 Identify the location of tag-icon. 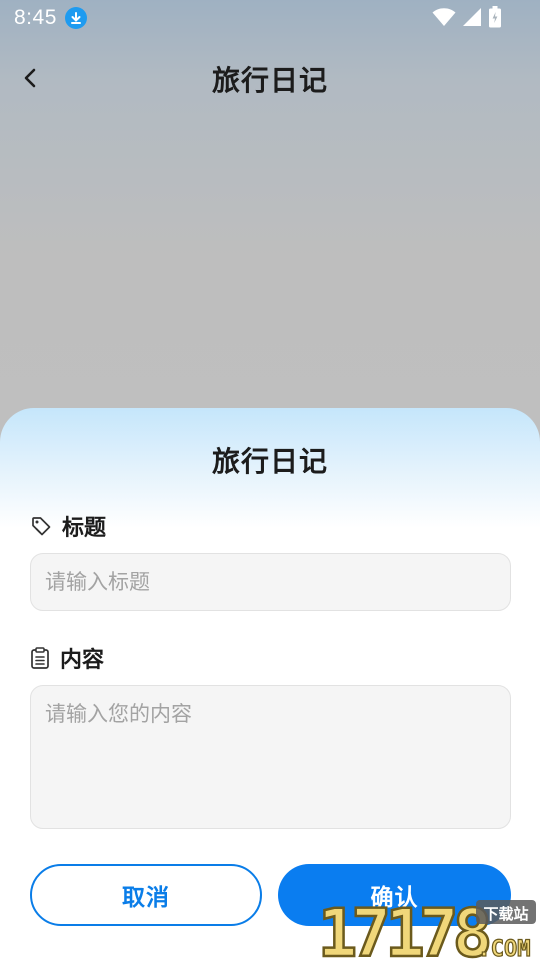
(41, 526).